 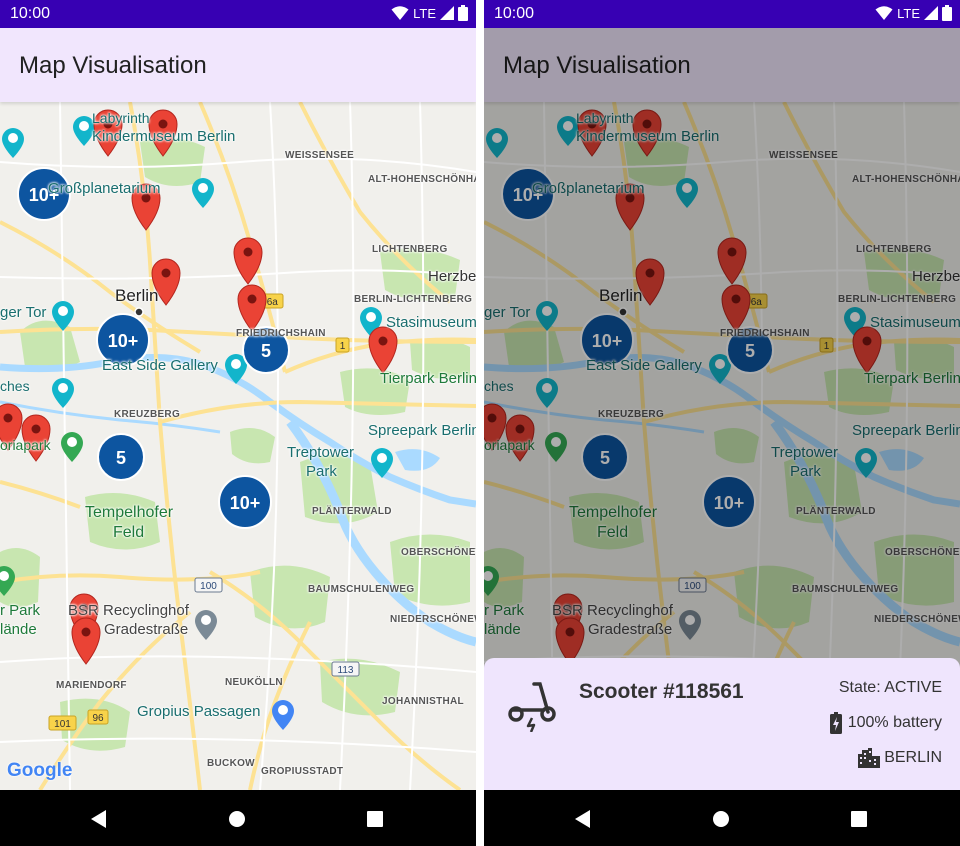 I want to click on place-label-berlin: Berlin, so click(x=137, y=295).